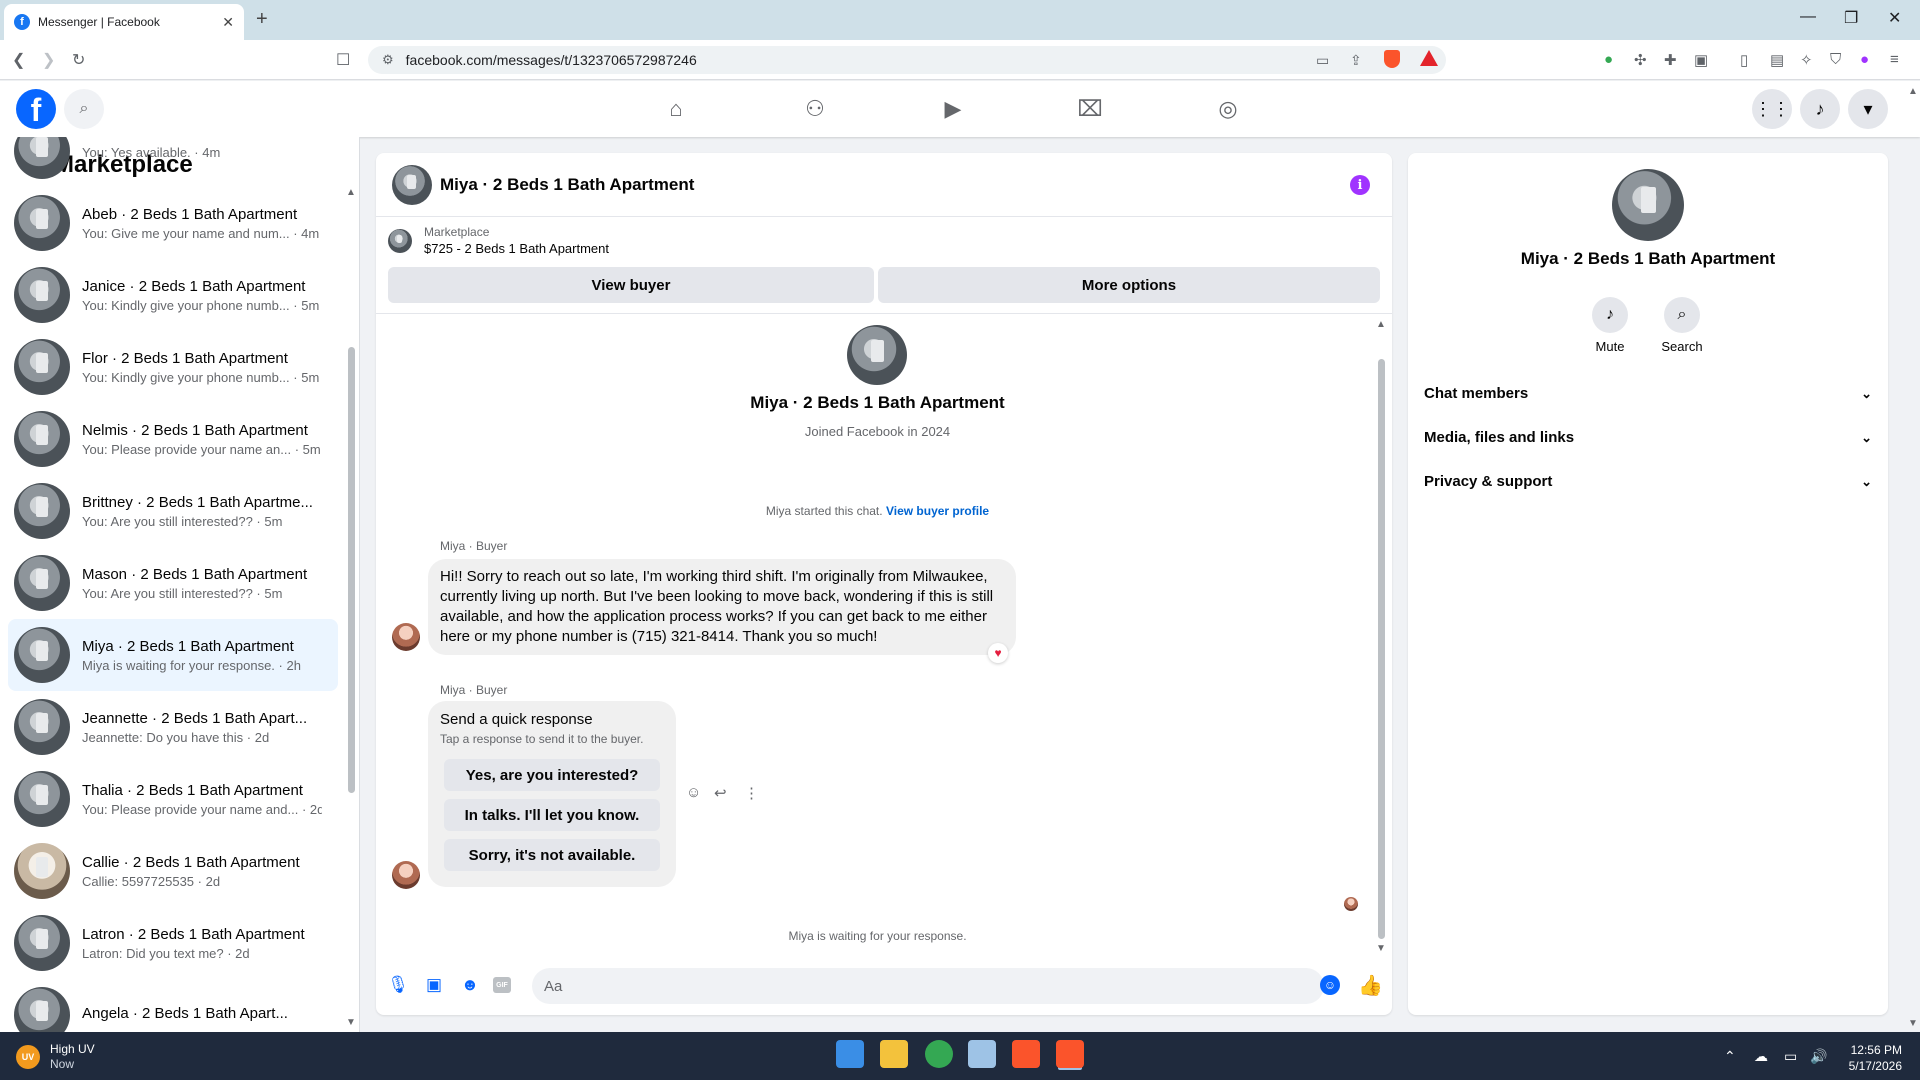 The height and width of the screenshot is (1080, 1920). What do you see at coordinates (751, 793) in the screenshot?
I see `more-actions-icon: ⋮` at bounding box center [751, 793].